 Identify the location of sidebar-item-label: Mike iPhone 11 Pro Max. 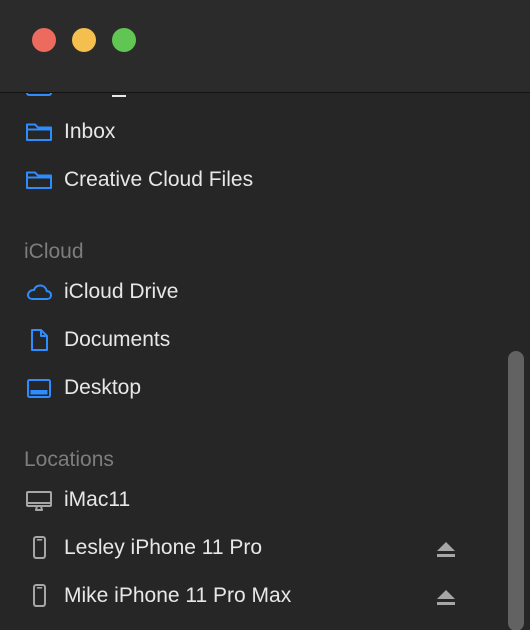
(178, 595).